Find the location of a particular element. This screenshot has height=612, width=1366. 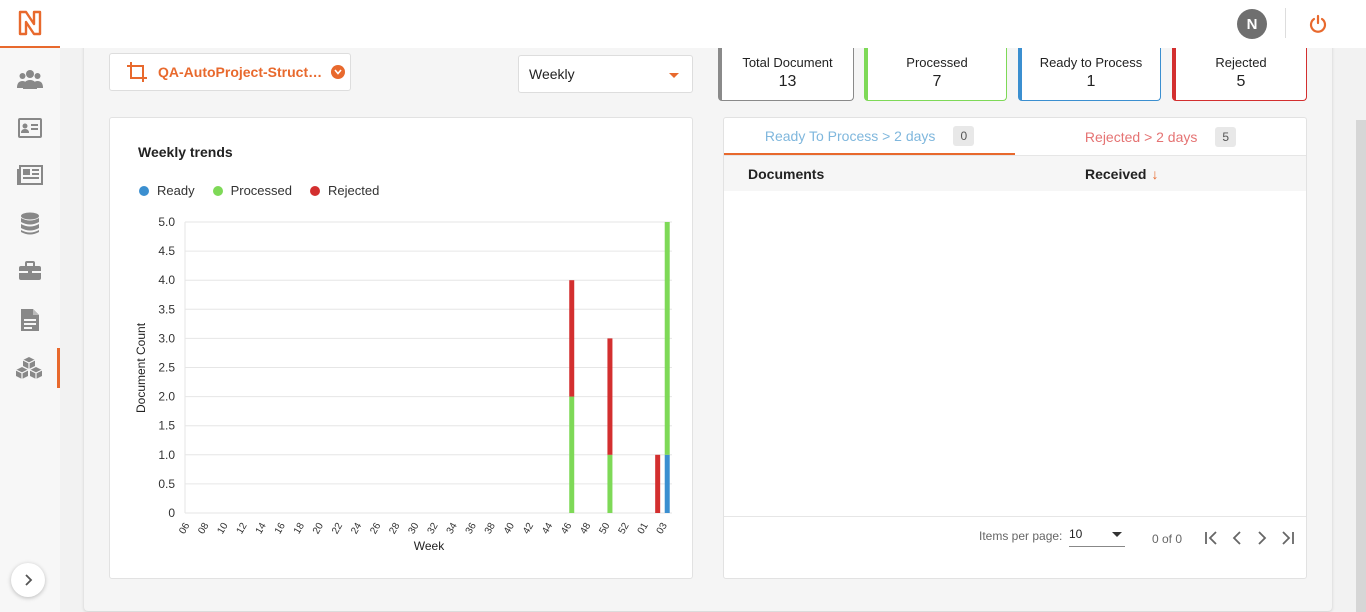

y-tick-label: 0.5 is located at coordinates (166, 484).